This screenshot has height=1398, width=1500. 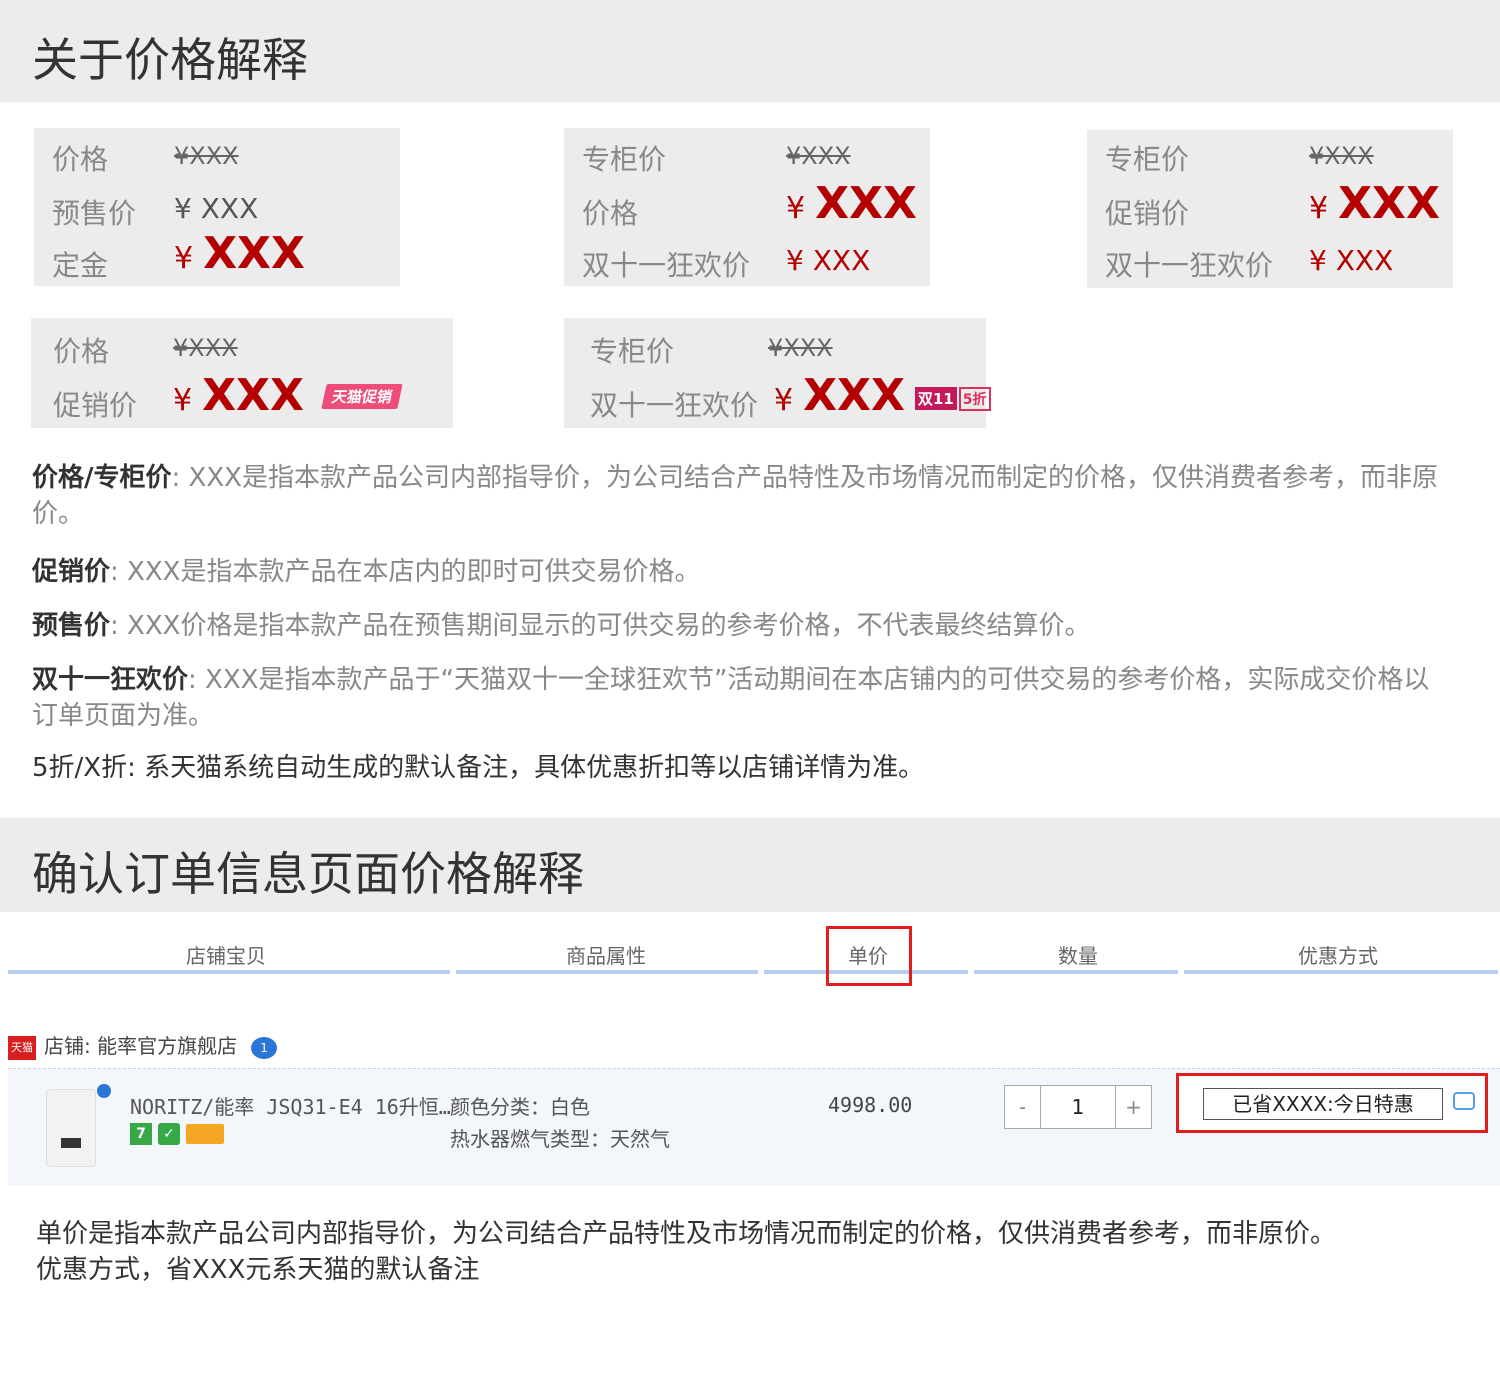 I want to click on presale-value: ¥ XXX, so click(x=216, y=208).